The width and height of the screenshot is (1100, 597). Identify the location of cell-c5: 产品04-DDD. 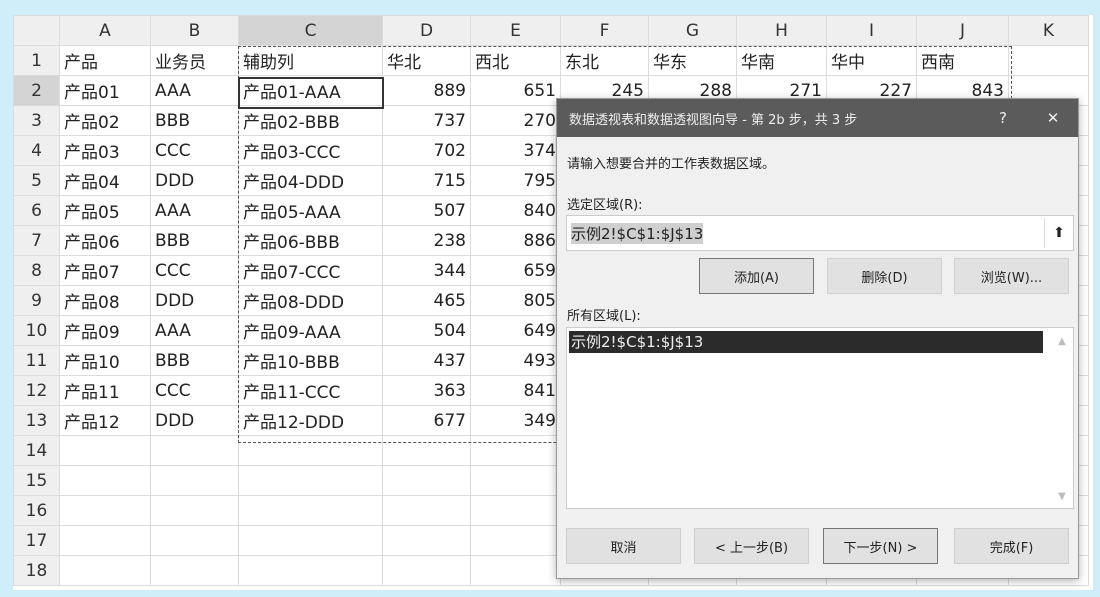
(310, 180).